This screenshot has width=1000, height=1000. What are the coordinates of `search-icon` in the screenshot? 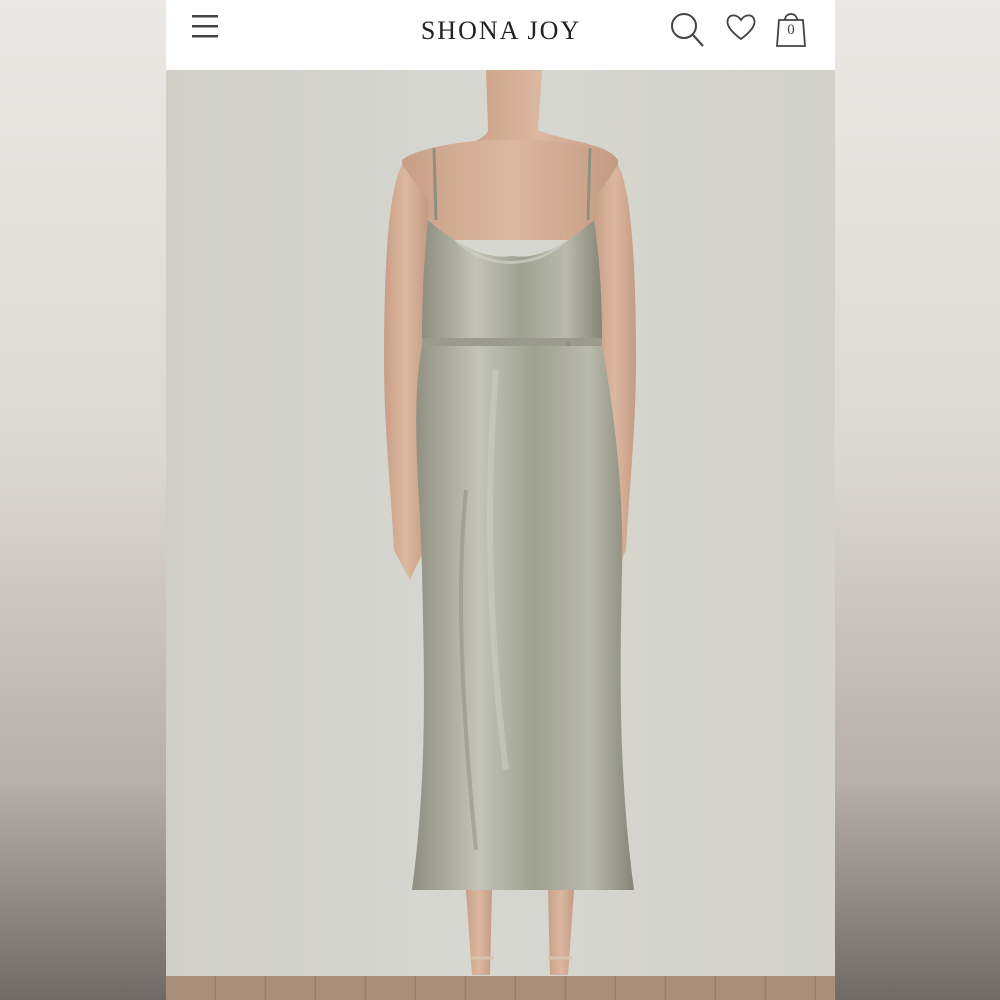 It's located at (687, 30).